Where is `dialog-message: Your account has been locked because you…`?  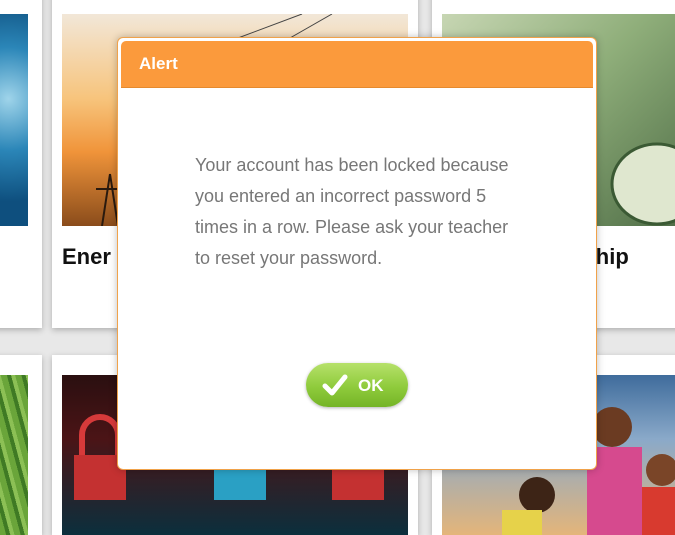 dialog-message: Your account has been locked because you… is located at coordinates (352, 211).